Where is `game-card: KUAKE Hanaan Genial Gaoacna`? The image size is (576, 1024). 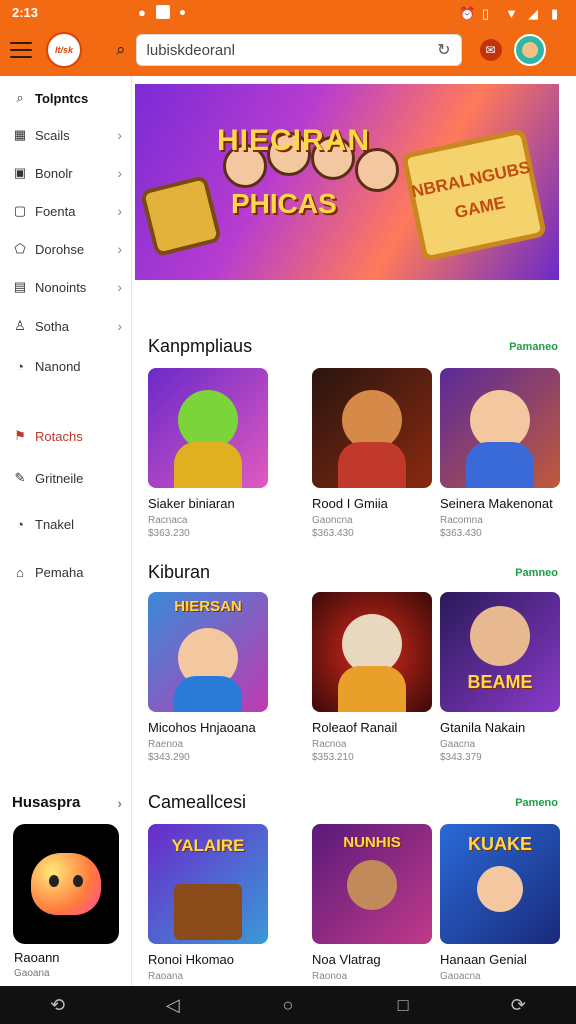 game-card: KUAKE Hanaan Genial Gaoacna is located at coordinates (500, 903).